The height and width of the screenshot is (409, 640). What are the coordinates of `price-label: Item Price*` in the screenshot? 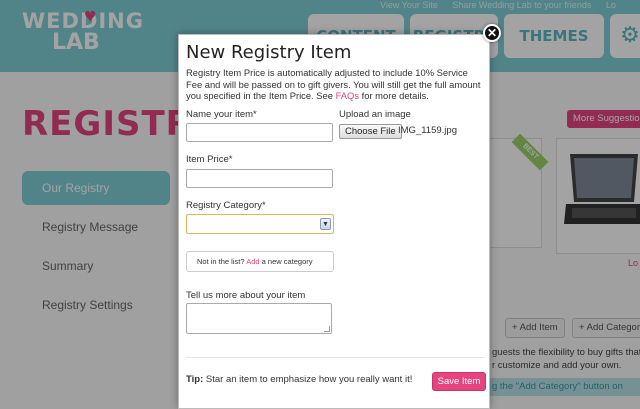 It's located at (209, 159).